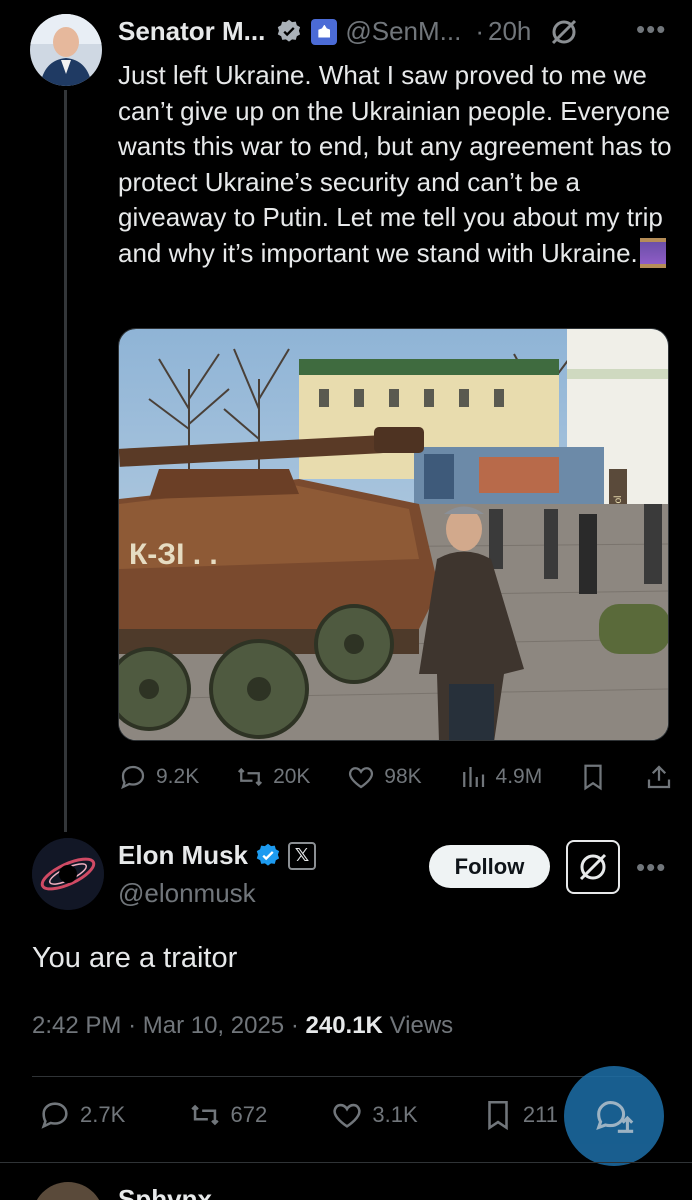 This screenshot has height=1200, width=692. What do you see at coordinates (76, 1025) in the screenshot?
I see `reply-time: 2:42 PM` at bounding box center [76, 1025].